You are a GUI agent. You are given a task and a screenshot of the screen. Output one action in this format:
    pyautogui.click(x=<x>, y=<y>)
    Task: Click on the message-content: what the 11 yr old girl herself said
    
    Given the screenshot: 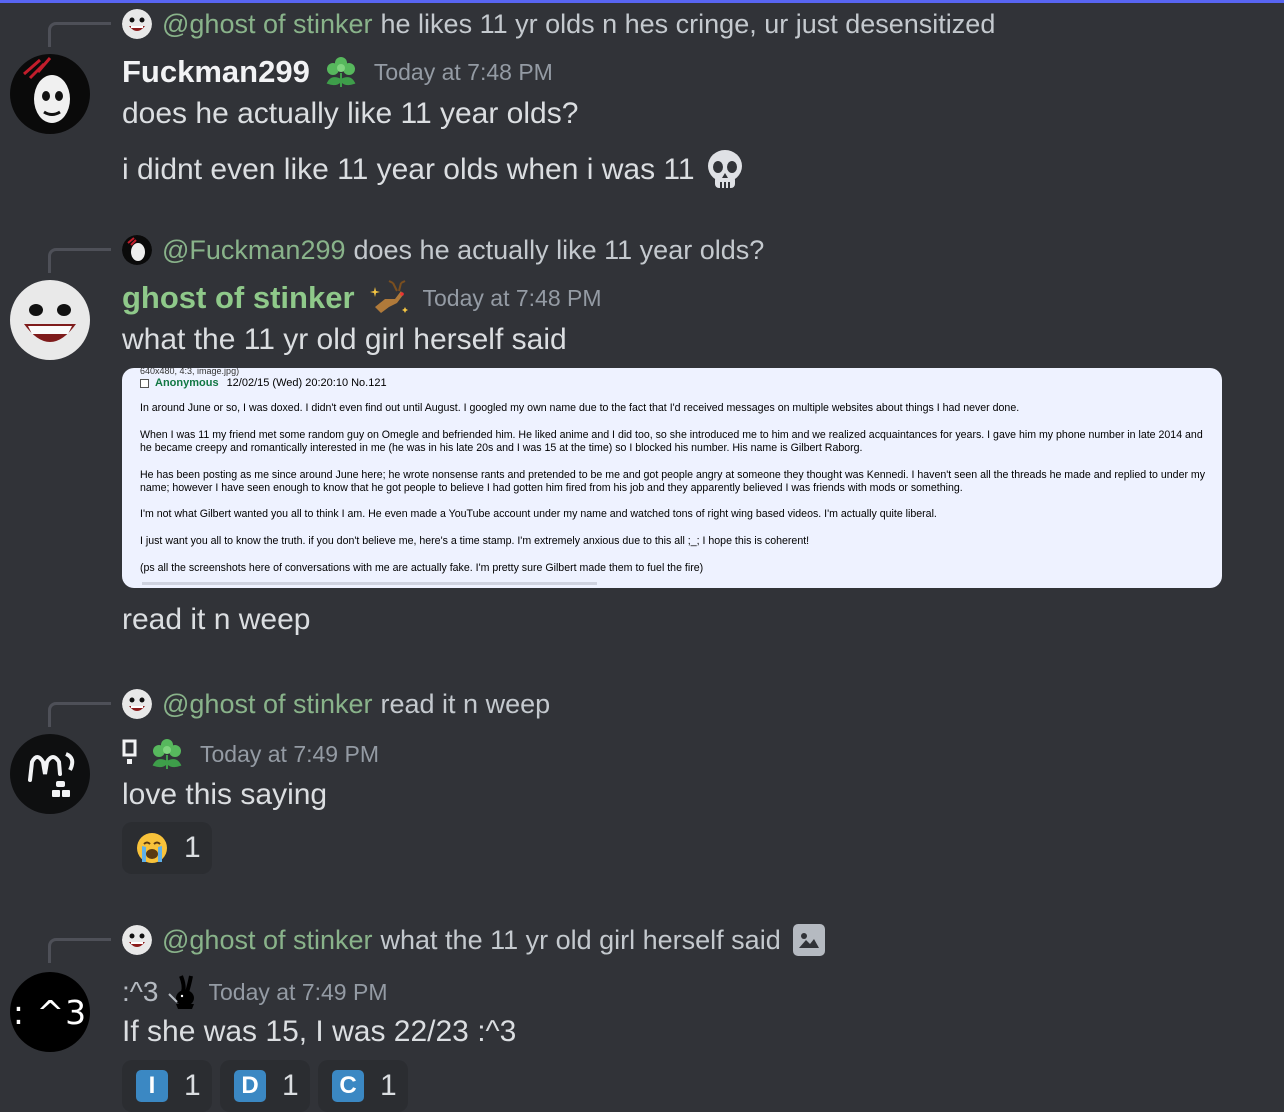 What is the action you would take?
    pyautogui.click(x=344, y=339)
    